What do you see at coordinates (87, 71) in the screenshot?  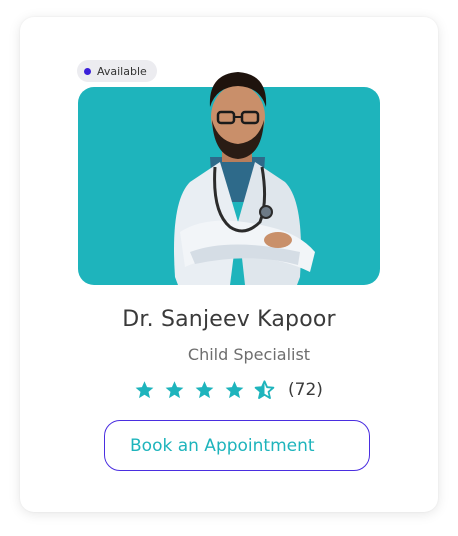 I see `status-dot-icon` at bounding box center [87, 71].